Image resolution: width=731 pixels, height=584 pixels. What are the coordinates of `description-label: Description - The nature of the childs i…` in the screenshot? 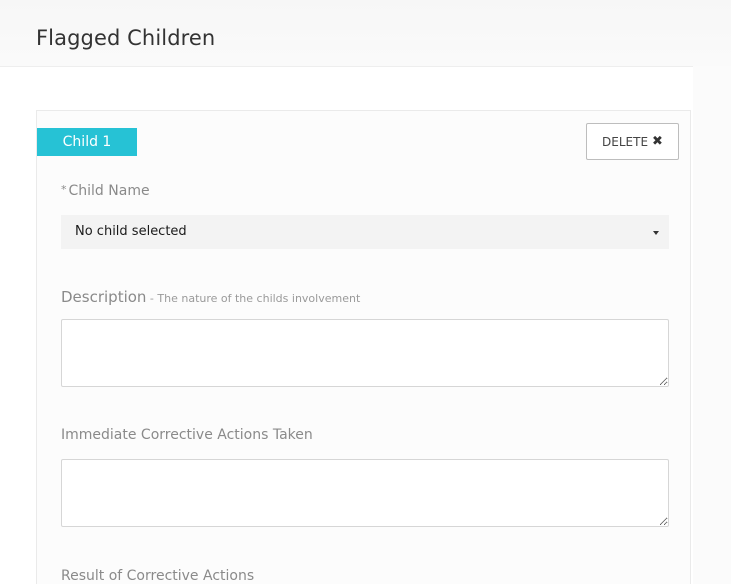 It's located at (210, 297).